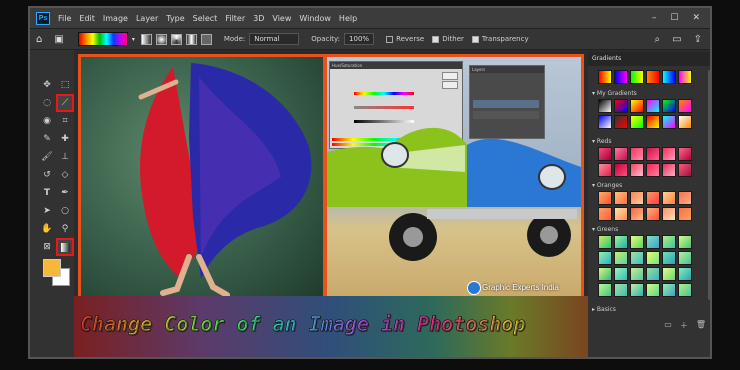  Describe the element at coordinates (206, 39) in the screenshot. I see `diamond-gradient-icon` at that location.